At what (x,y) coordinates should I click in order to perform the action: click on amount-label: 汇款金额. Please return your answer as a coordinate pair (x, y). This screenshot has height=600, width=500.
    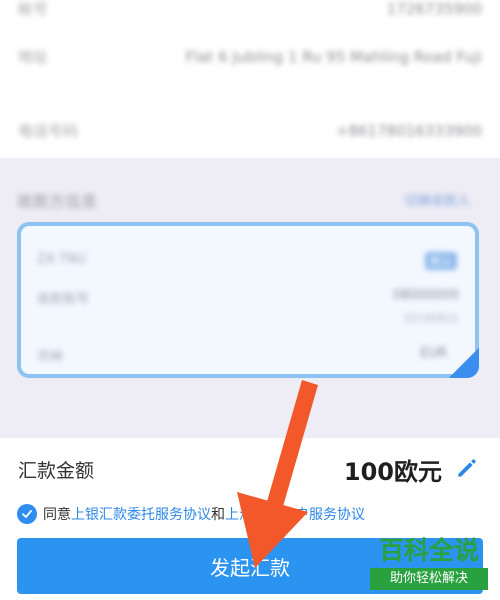
    Looking at the image, I should click on (56, 471).